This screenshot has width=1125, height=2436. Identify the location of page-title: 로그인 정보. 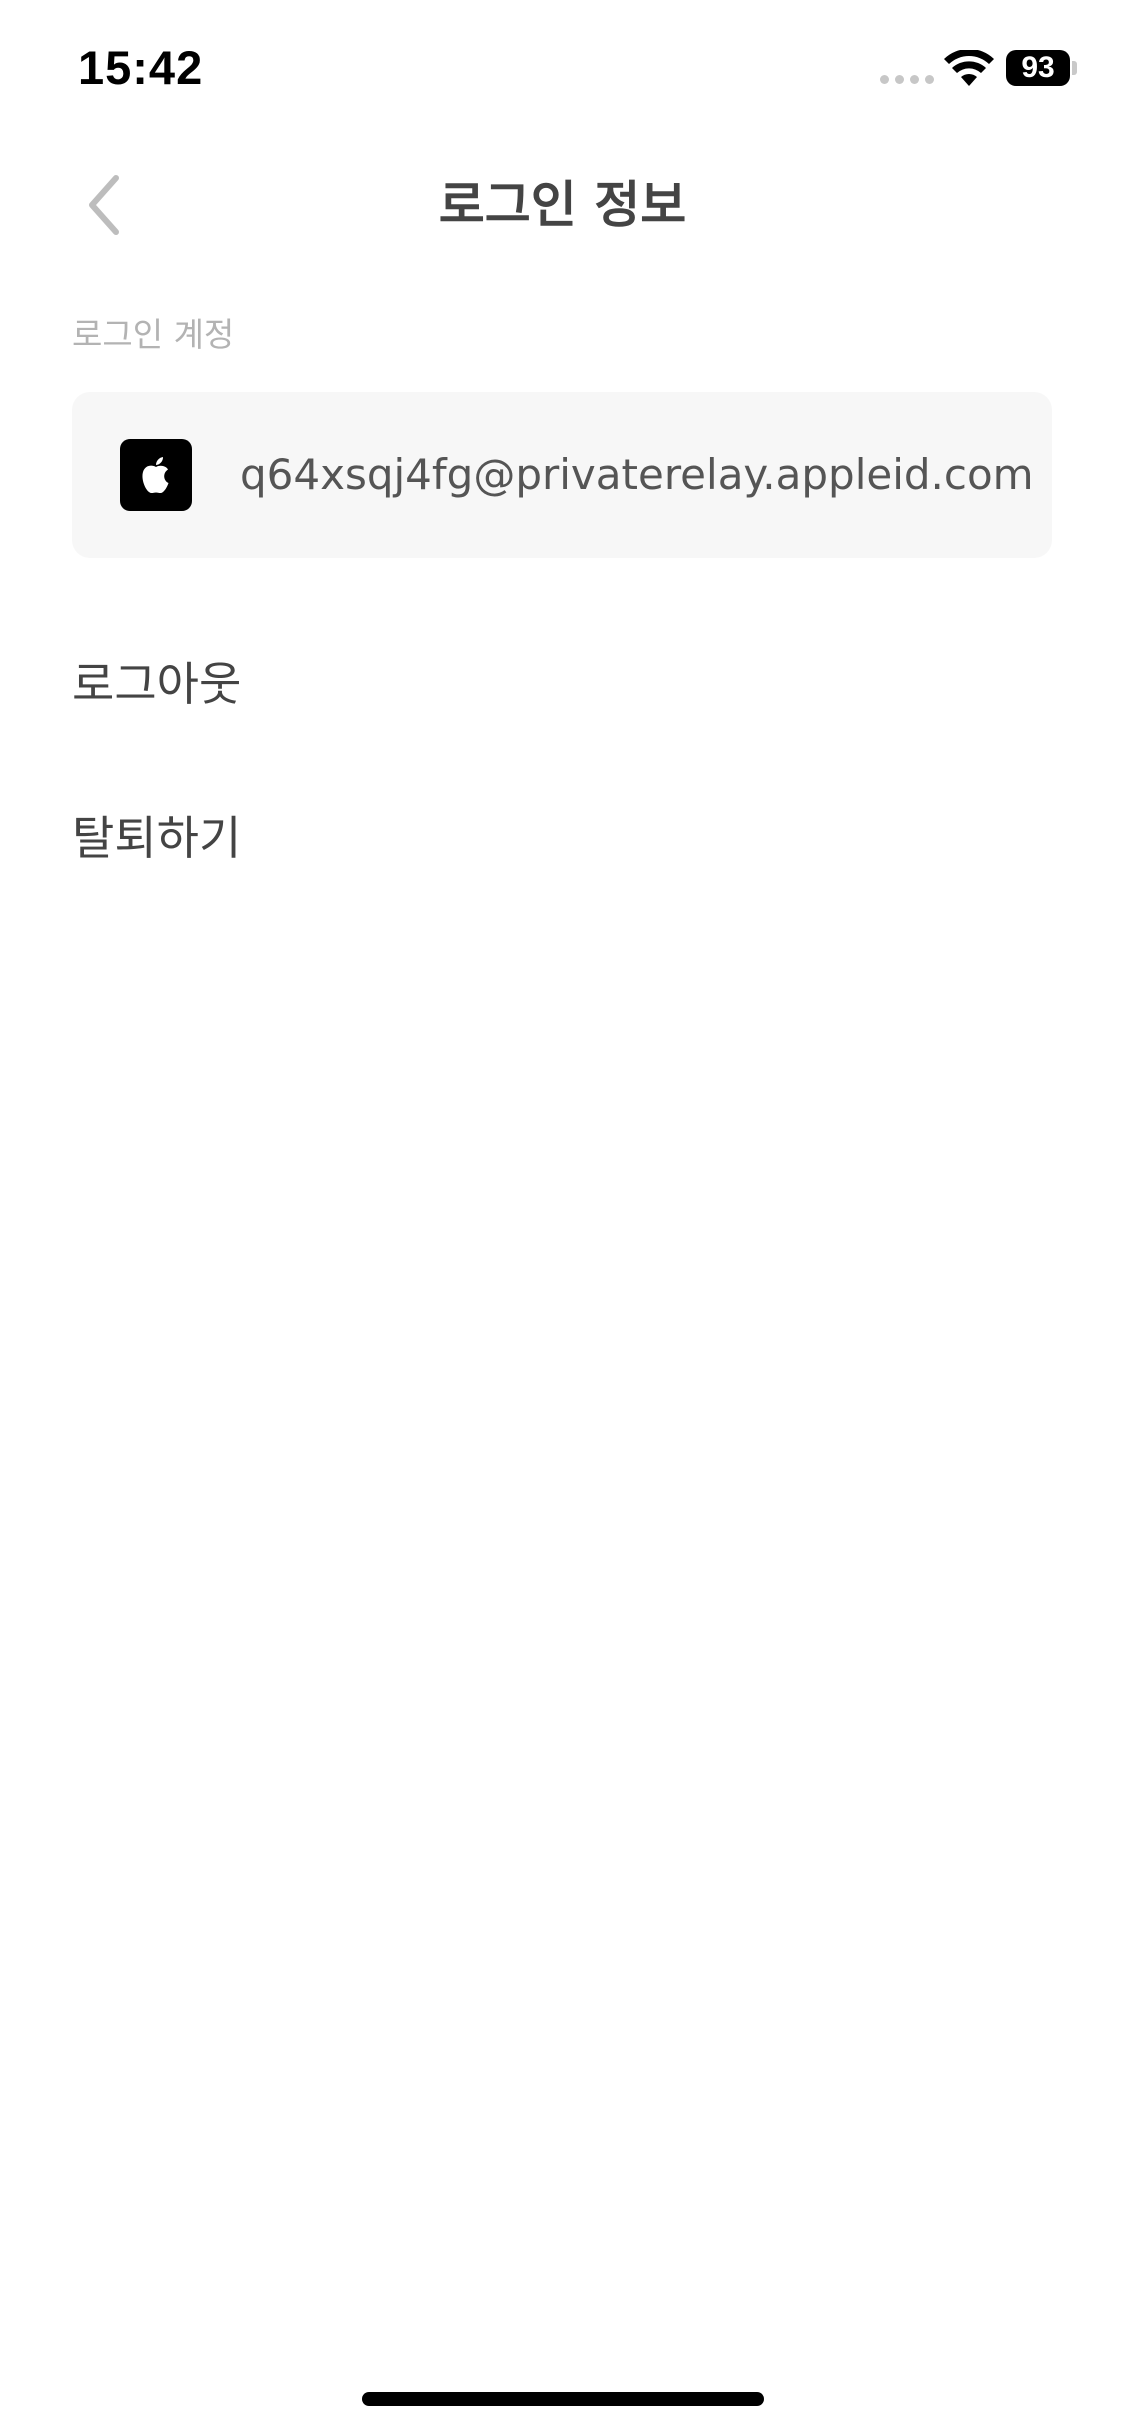
(562, 205).